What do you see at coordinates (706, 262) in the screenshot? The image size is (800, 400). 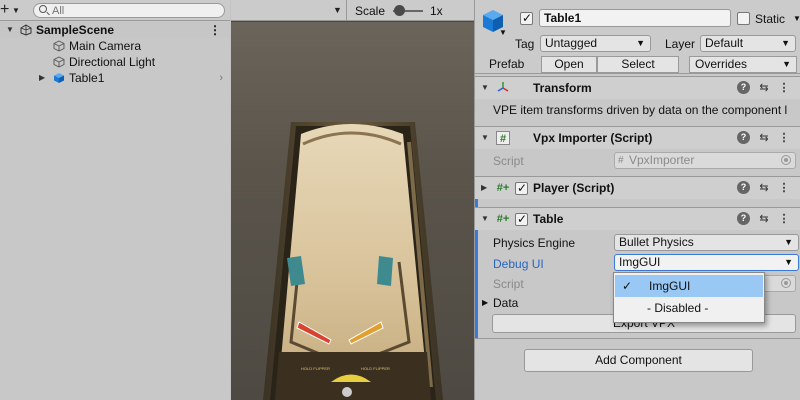 I see `debug-ui-dropdown: ImgGUI ▼` at bounding box center [706, 262].